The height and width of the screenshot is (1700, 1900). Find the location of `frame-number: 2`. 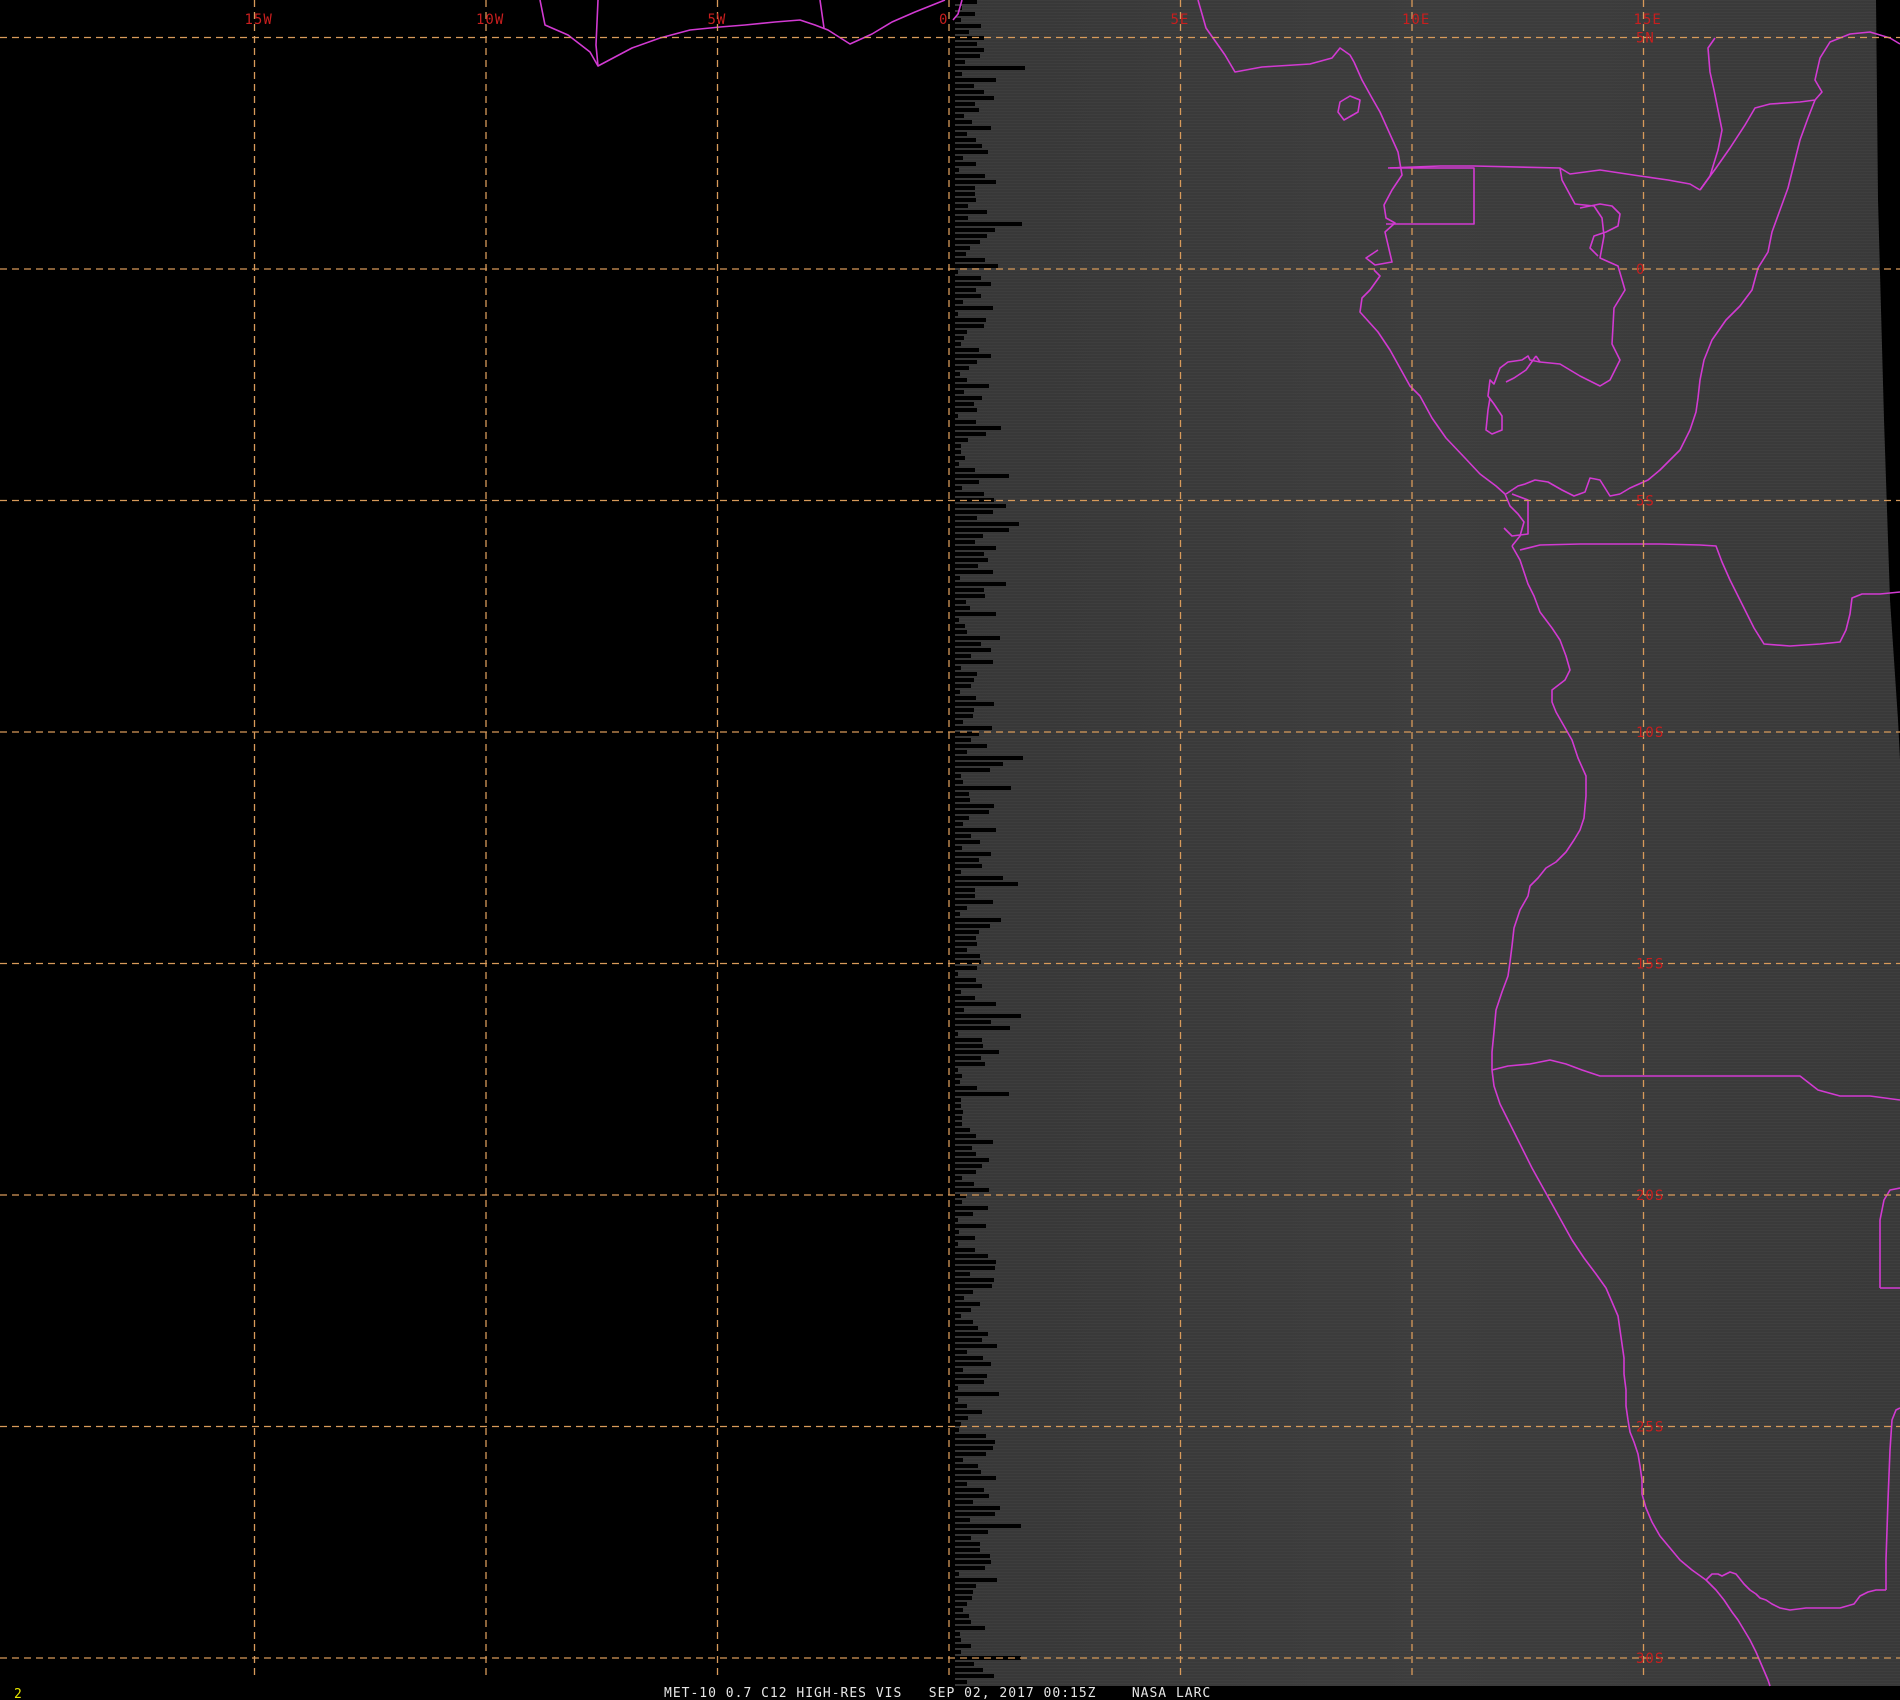

frame-number: 2 is located at coordinates (18, 1693).